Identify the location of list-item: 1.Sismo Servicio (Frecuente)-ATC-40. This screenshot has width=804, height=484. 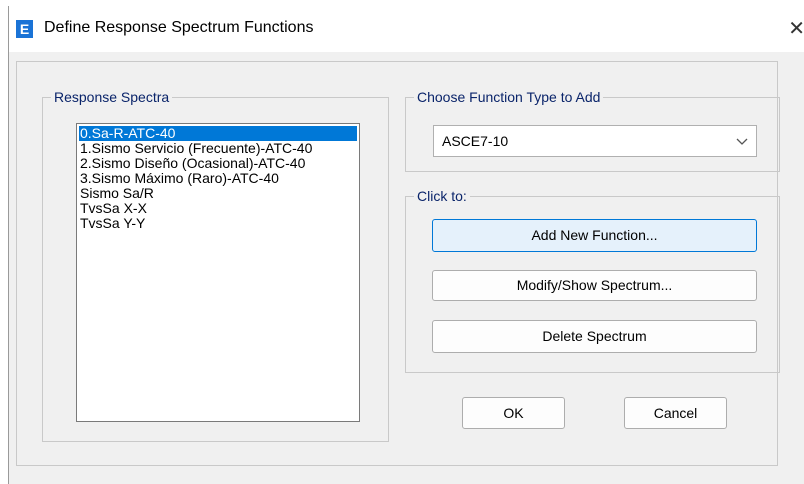
(218, 148).